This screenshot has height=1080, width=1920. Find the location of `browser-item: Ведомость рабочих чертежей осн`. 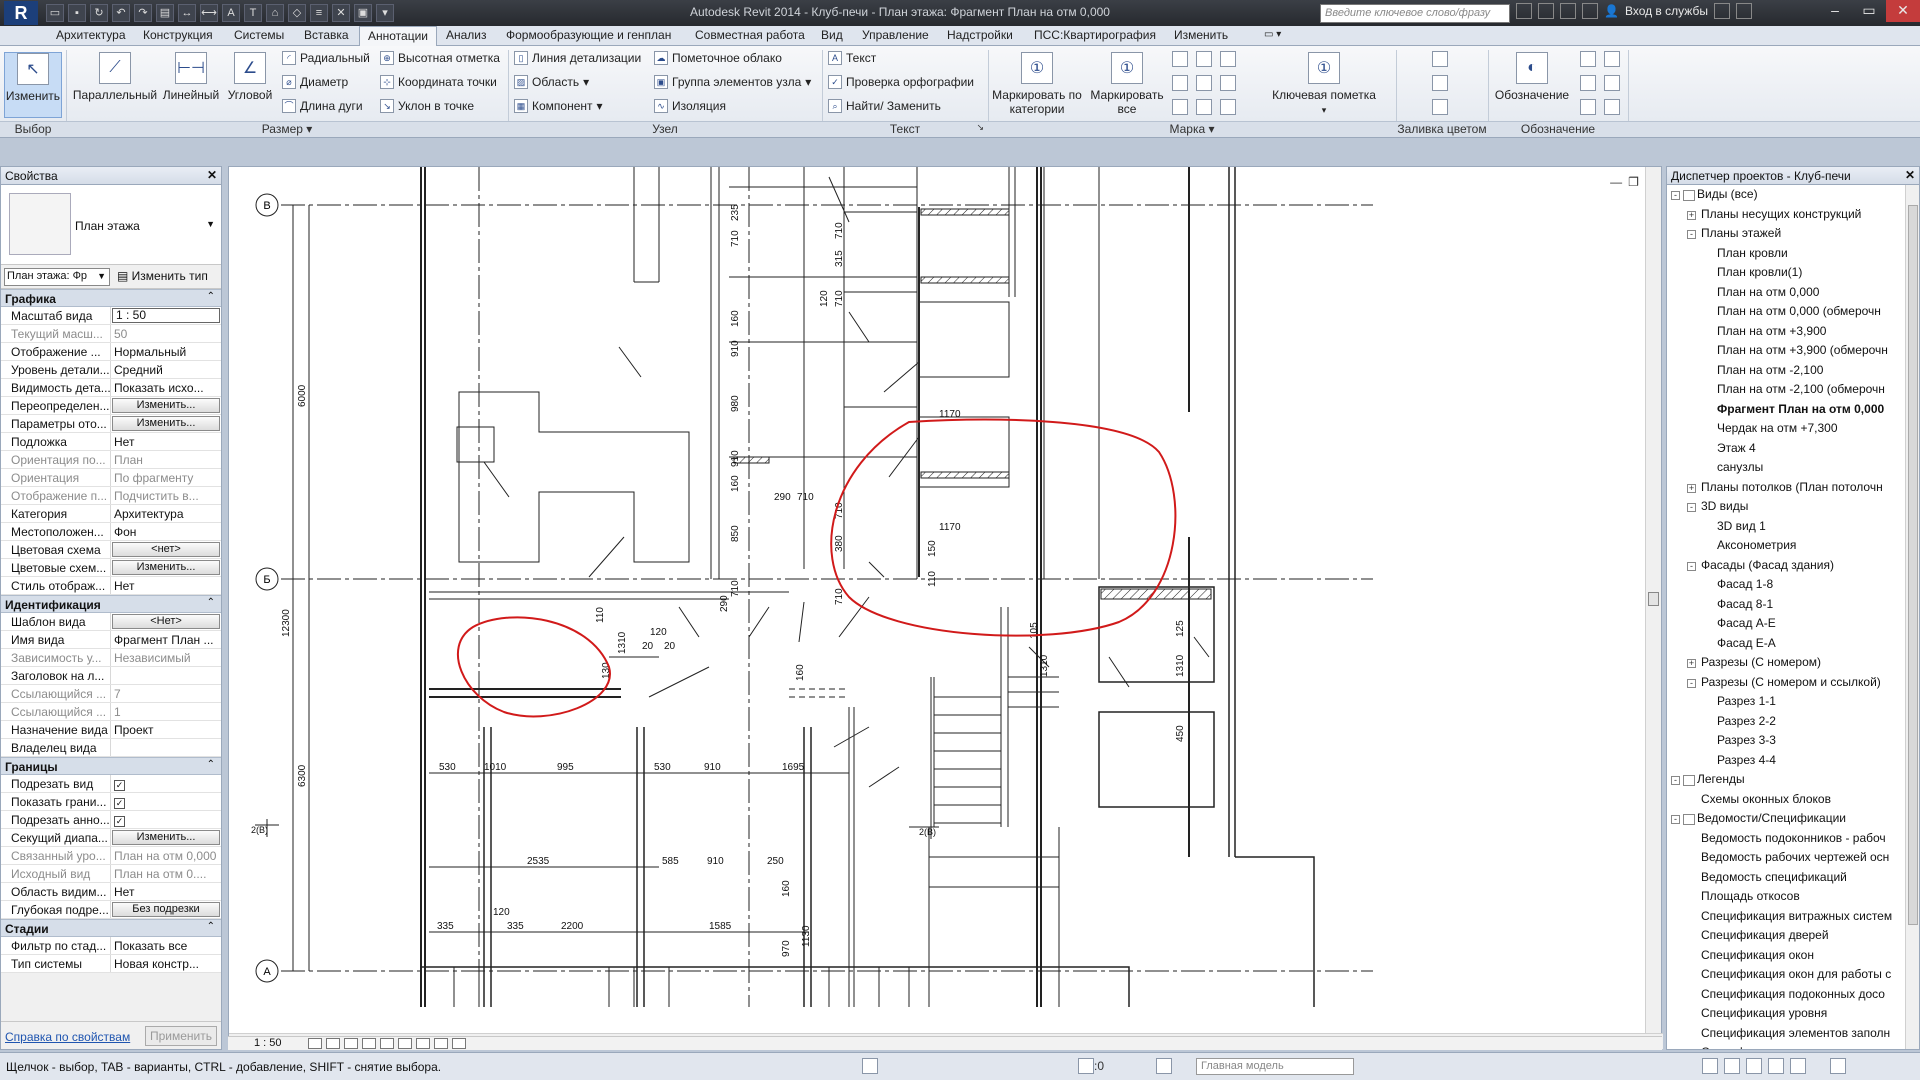

browser-item: Ведомость рабочих чертежей осн is located at coordinates (1795, 857).